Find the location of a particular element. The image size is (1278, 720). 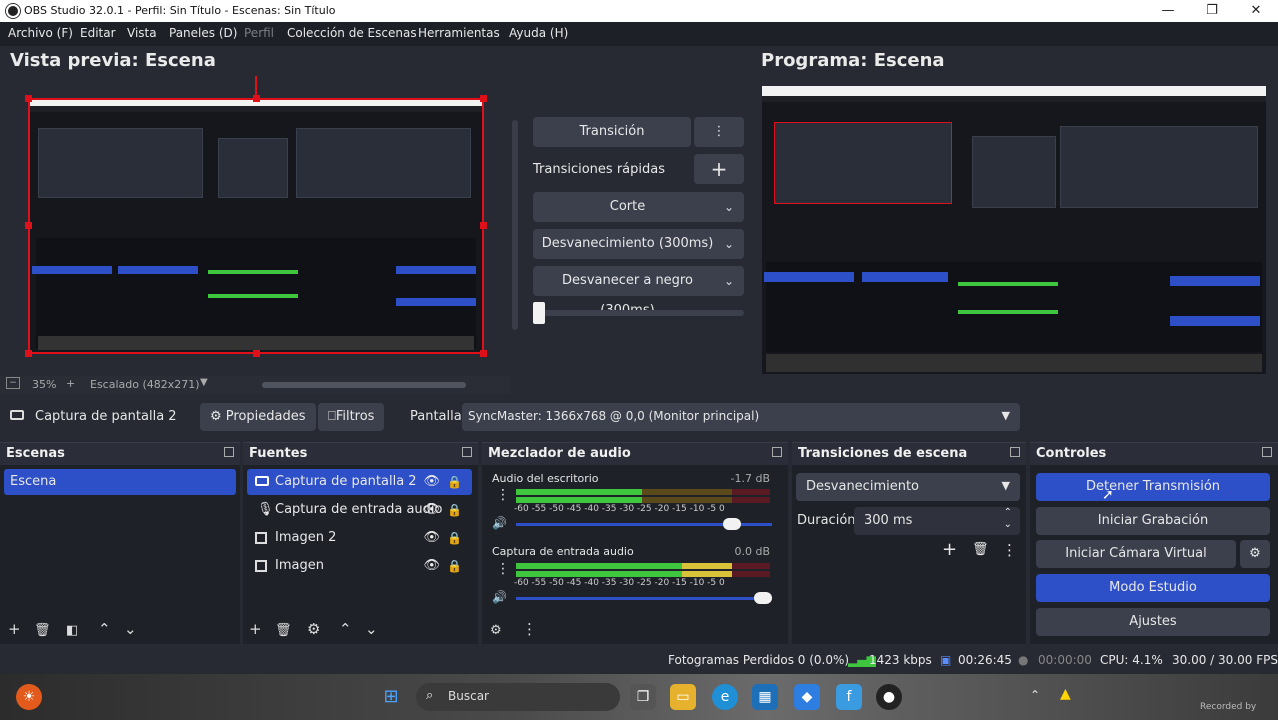

add-quick-transition-icon: + is located at coordinates (719, 169).